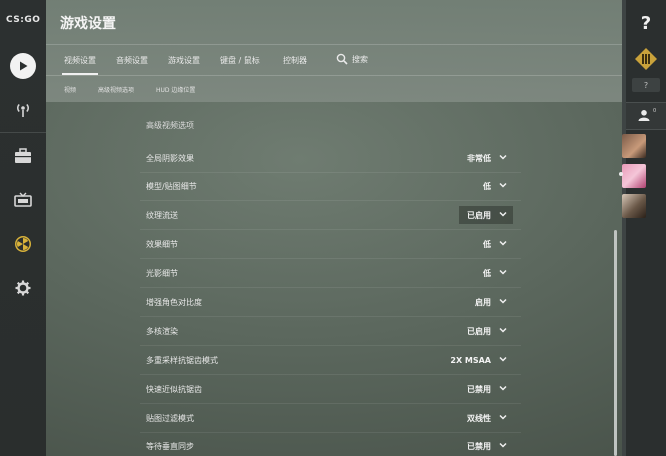 The width and height of the screenshot is (666, 456). Describe the element at coordinates (360, 59) in the screenshot. I see `search-label: 搜索` at that location.